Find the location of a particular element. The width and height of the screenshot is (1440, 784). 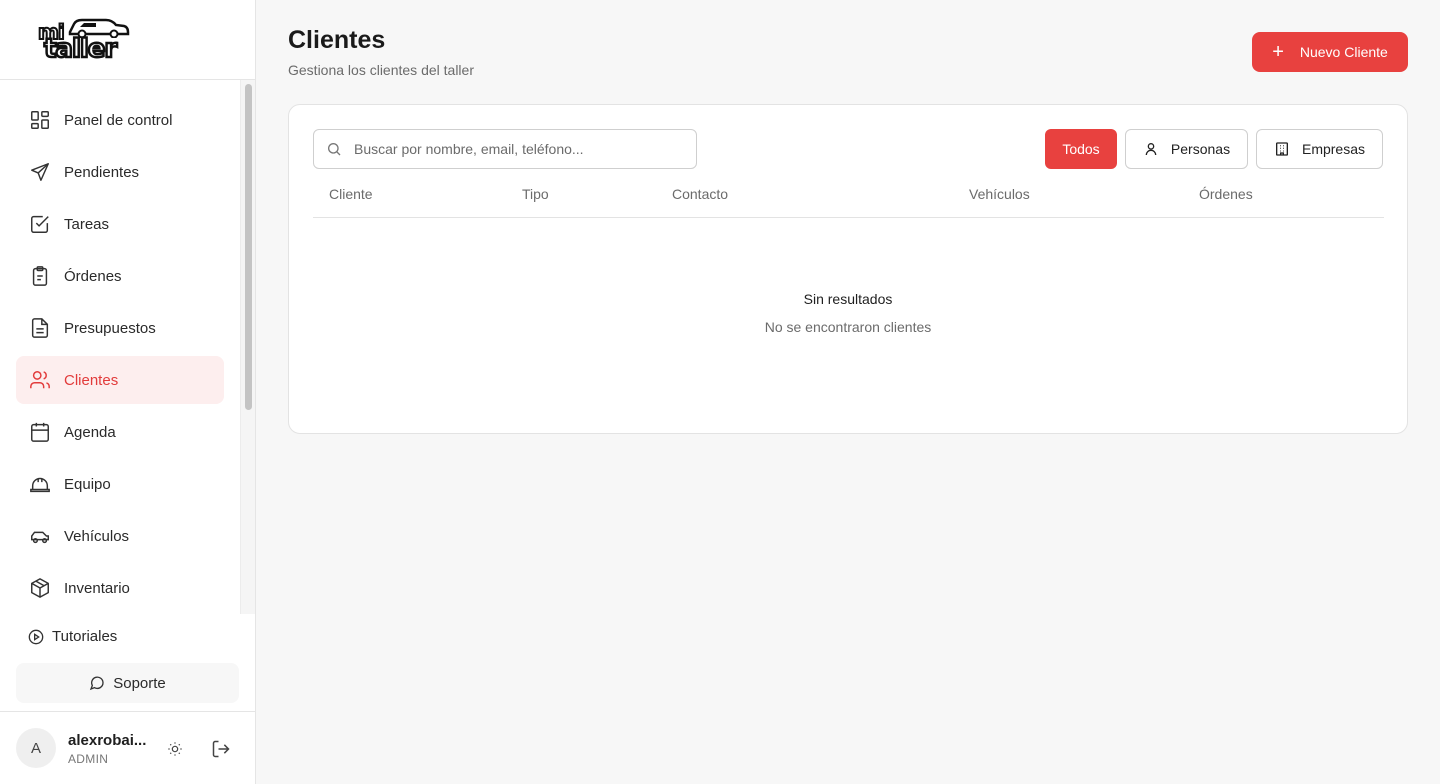

user-icon is located at coordinates (1151, 149).